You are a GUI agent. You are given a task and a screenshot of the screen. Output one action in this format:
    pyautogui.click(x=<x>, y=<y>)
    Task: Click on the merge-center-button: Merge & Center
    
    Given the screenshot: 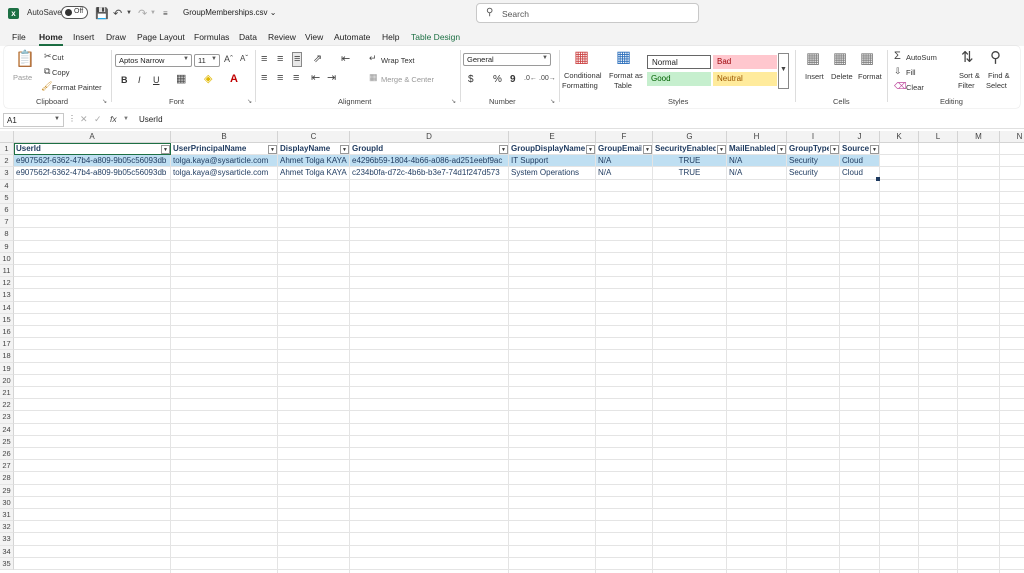 What is the action you would take?
    pyautogui.click(x=407, y=79)
    